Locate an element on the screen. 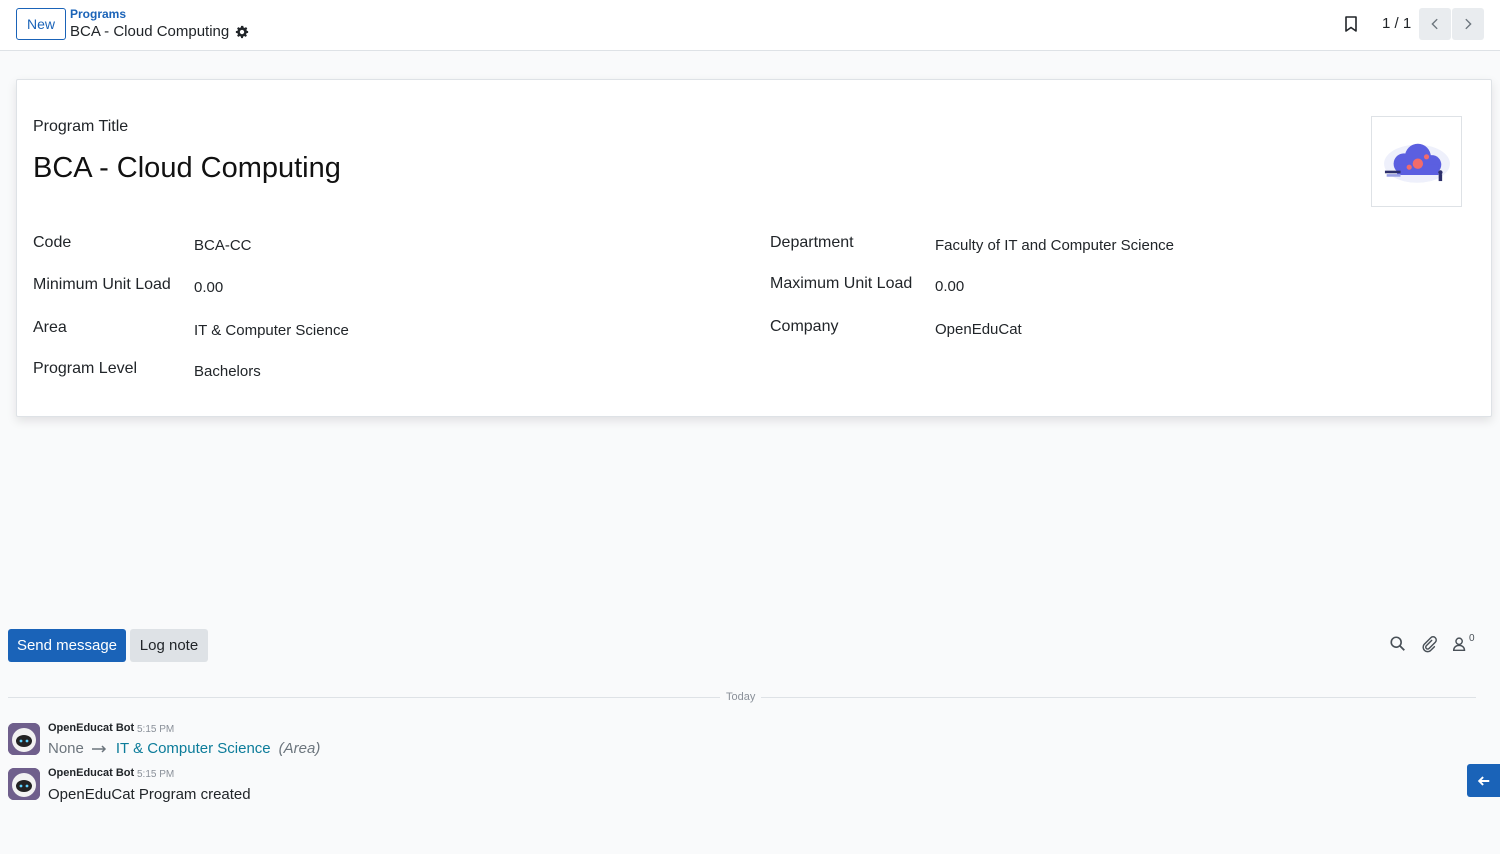  chevron-right-icon is located at coordinates (1468, 24).